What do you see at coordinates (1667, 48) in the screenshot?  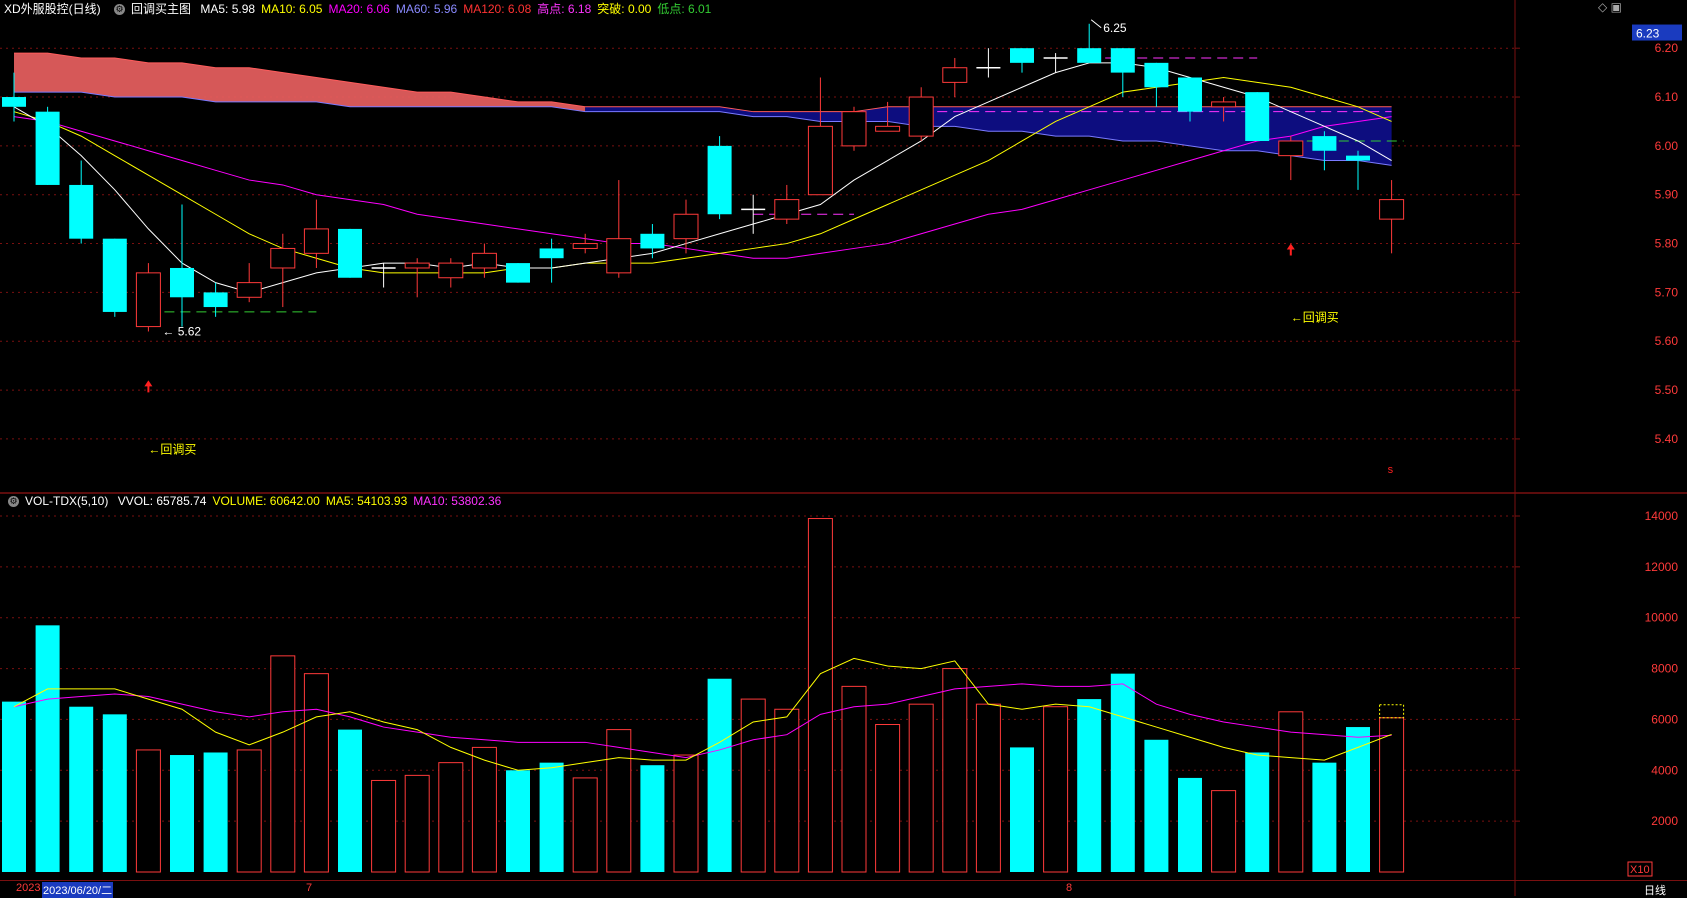 I see `price-tick-label: 6.20` at bounding box center [1667, 48].